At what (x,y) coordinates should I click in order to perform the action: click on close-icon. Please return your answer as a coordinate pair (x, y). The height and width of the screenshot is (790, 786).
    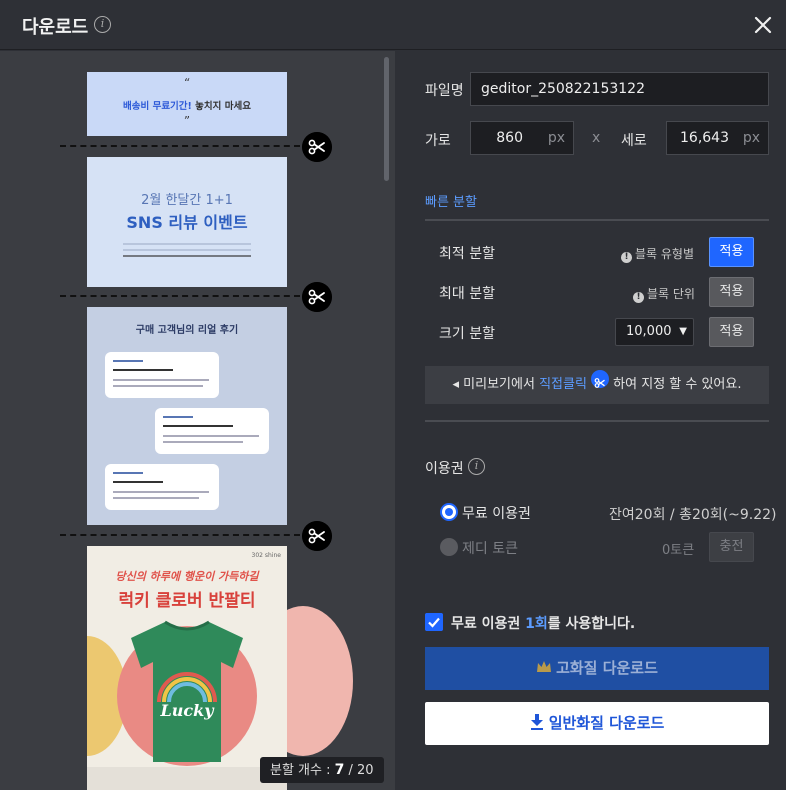
    Looking at the image, I should click on (763, 25).